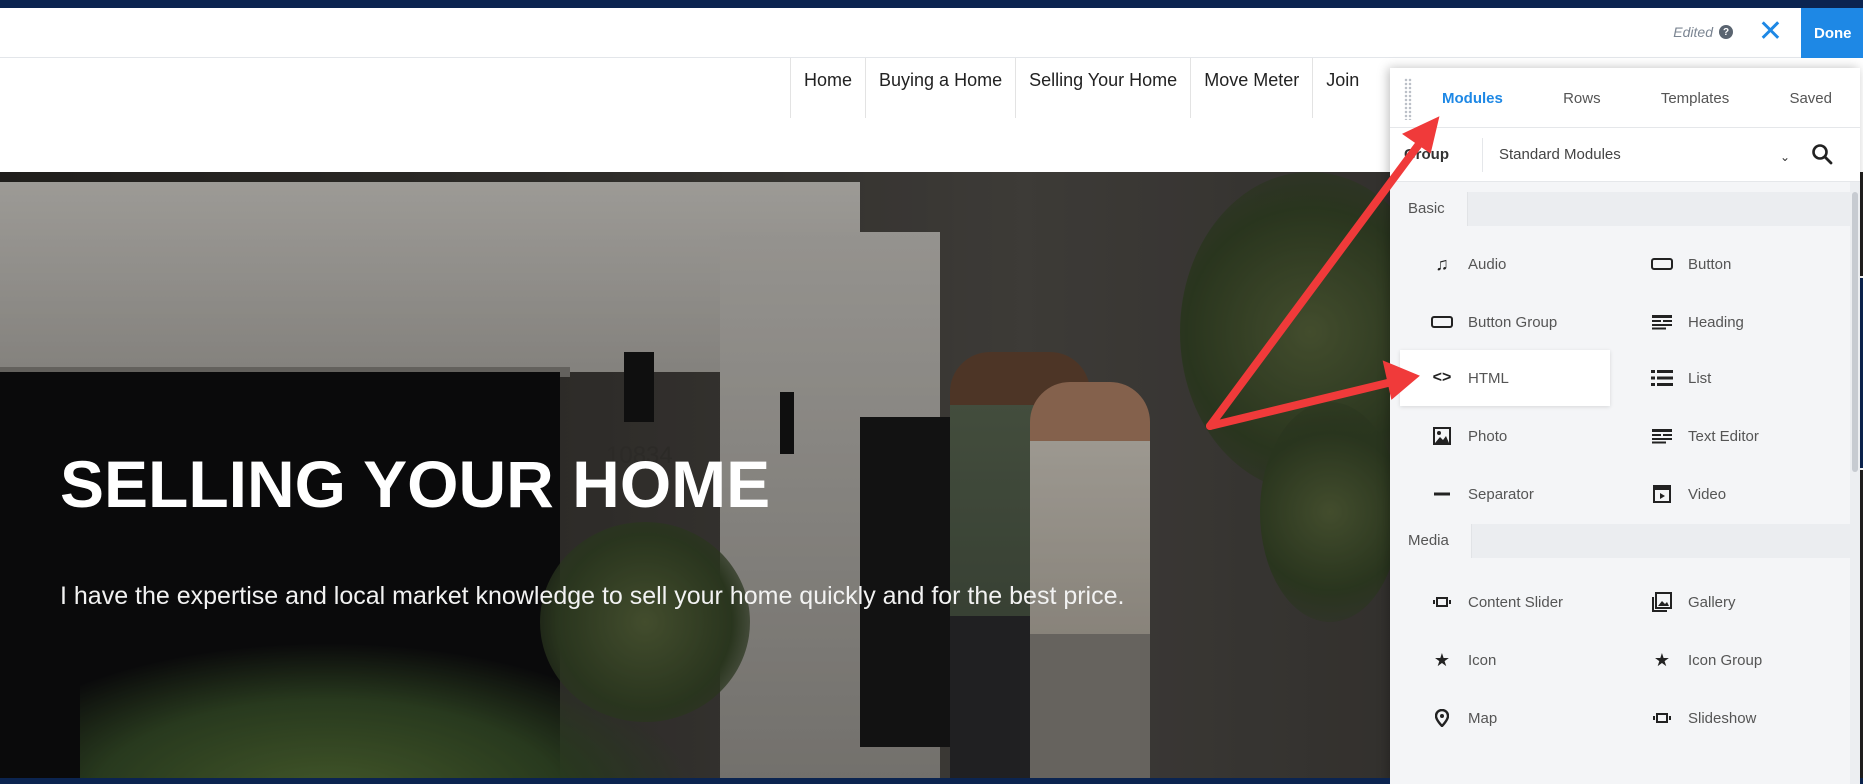 Image resolution: width=1863 pixels, height=784 pixels. I want to click on module-photo: Photo, so click(1500, 436).